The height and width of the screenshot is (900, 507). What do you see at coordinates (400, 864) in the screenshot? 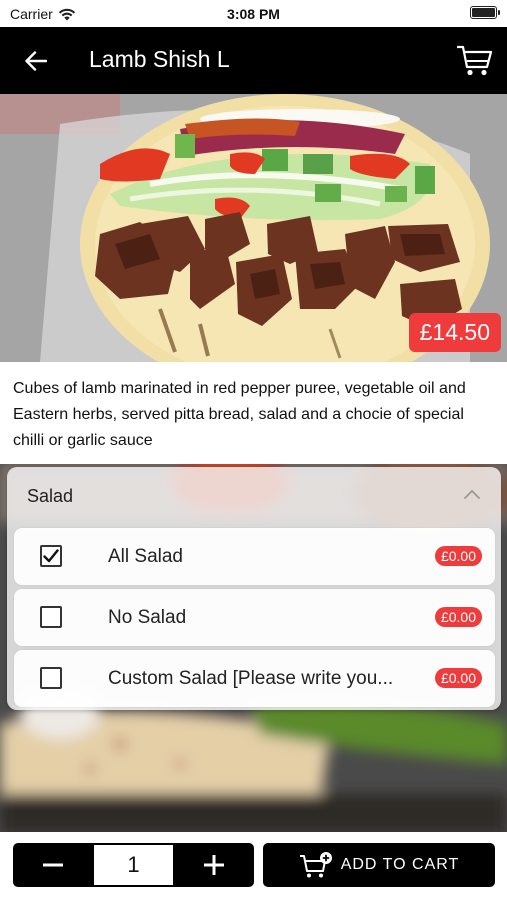
I see `add-to-cart-label: ADD TO CART` at bounding box center [400, 864].